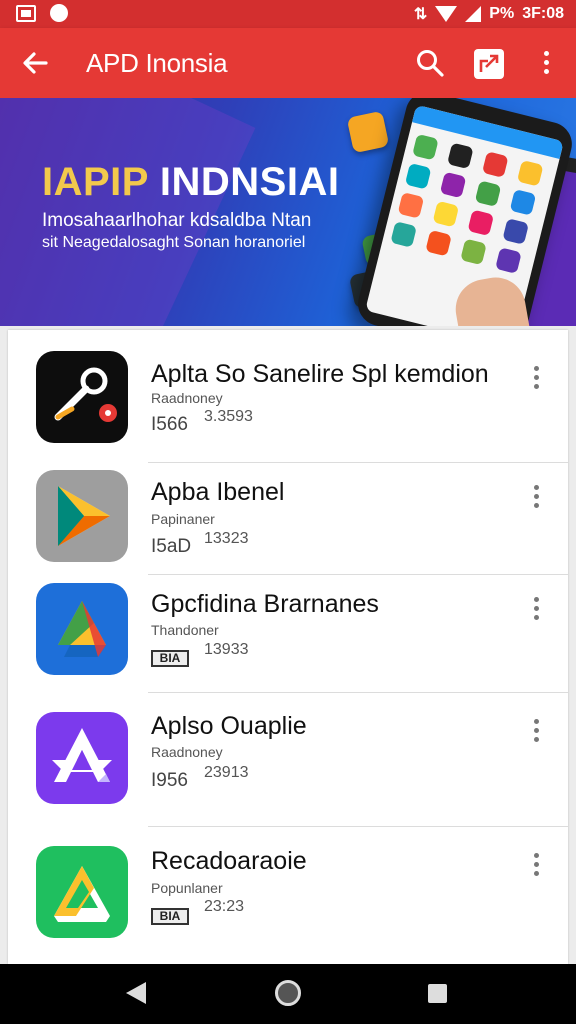 The image size is (576, 1024). What do you see at coordinates (288, 760) in the screenshot?
I see `list-item: Aplso Ouaplie Raadnoney I956 23913` at bounding box center [288, 760].